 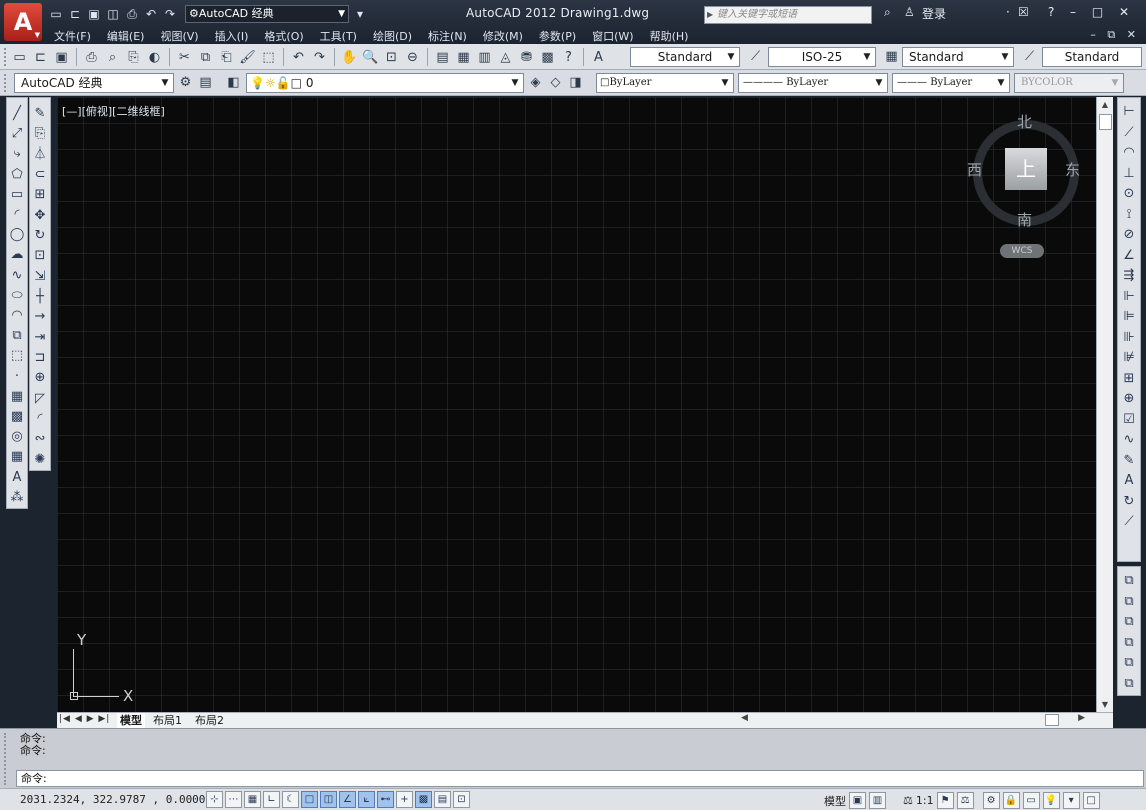 What do you see at coordinates (1129, 663) in the screenshot?
I see `bring-text-front-icon: ⧉` at bounding box center [1129, 663].